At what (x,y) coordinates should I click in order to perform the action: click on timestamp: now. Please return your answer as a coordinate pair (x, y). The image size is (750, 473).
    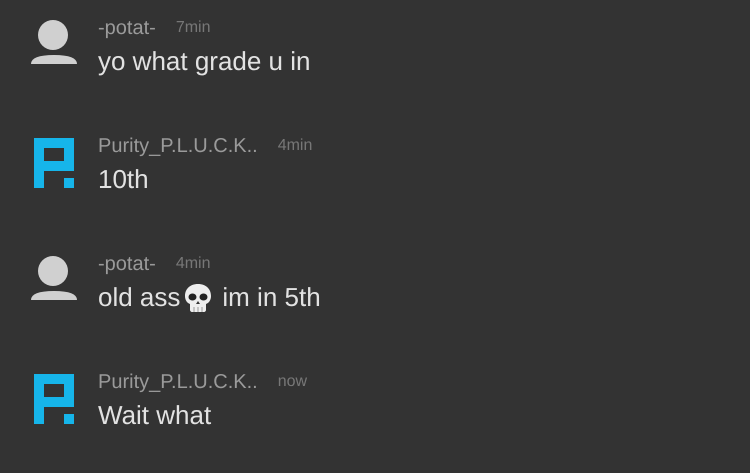
    Looking at the image, I should click on (293, 382).